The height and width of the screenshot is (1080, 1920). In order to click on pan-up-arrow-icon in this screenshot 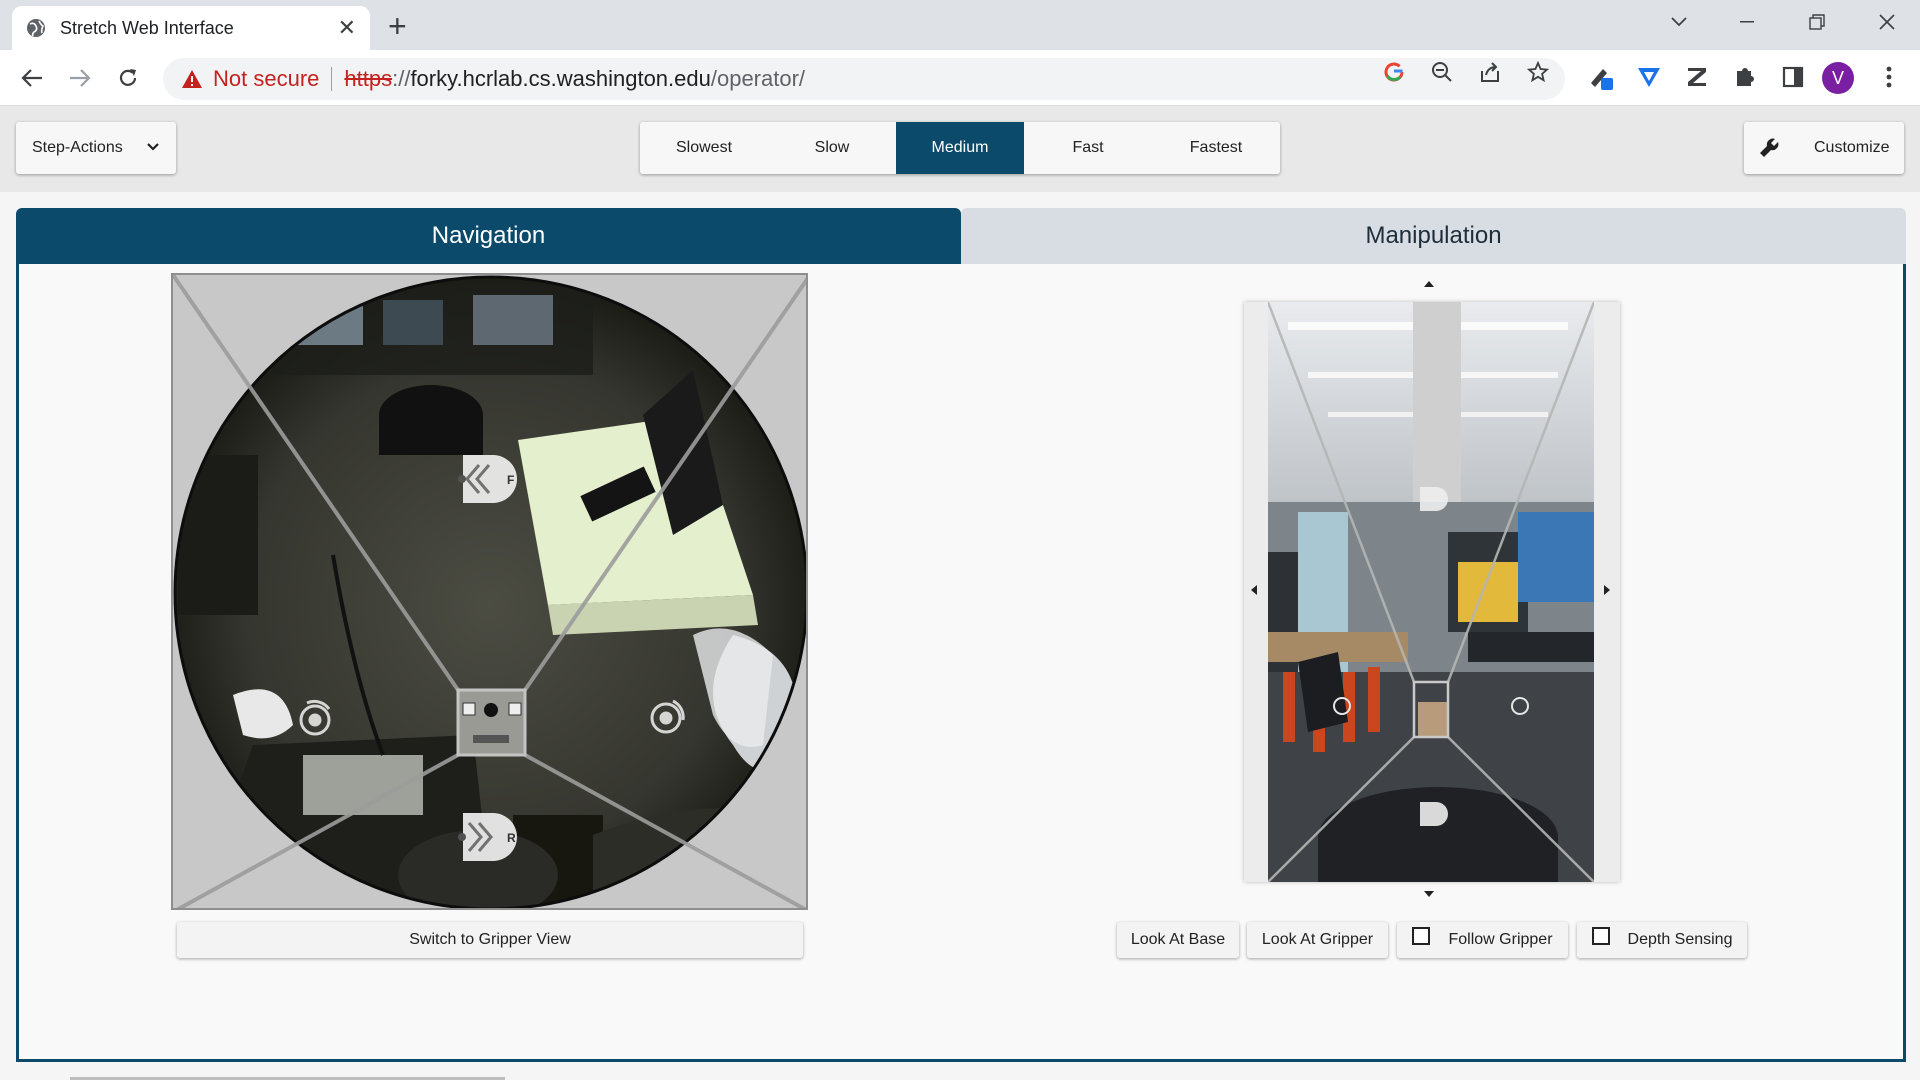, I will do `click(1429, 284)`.